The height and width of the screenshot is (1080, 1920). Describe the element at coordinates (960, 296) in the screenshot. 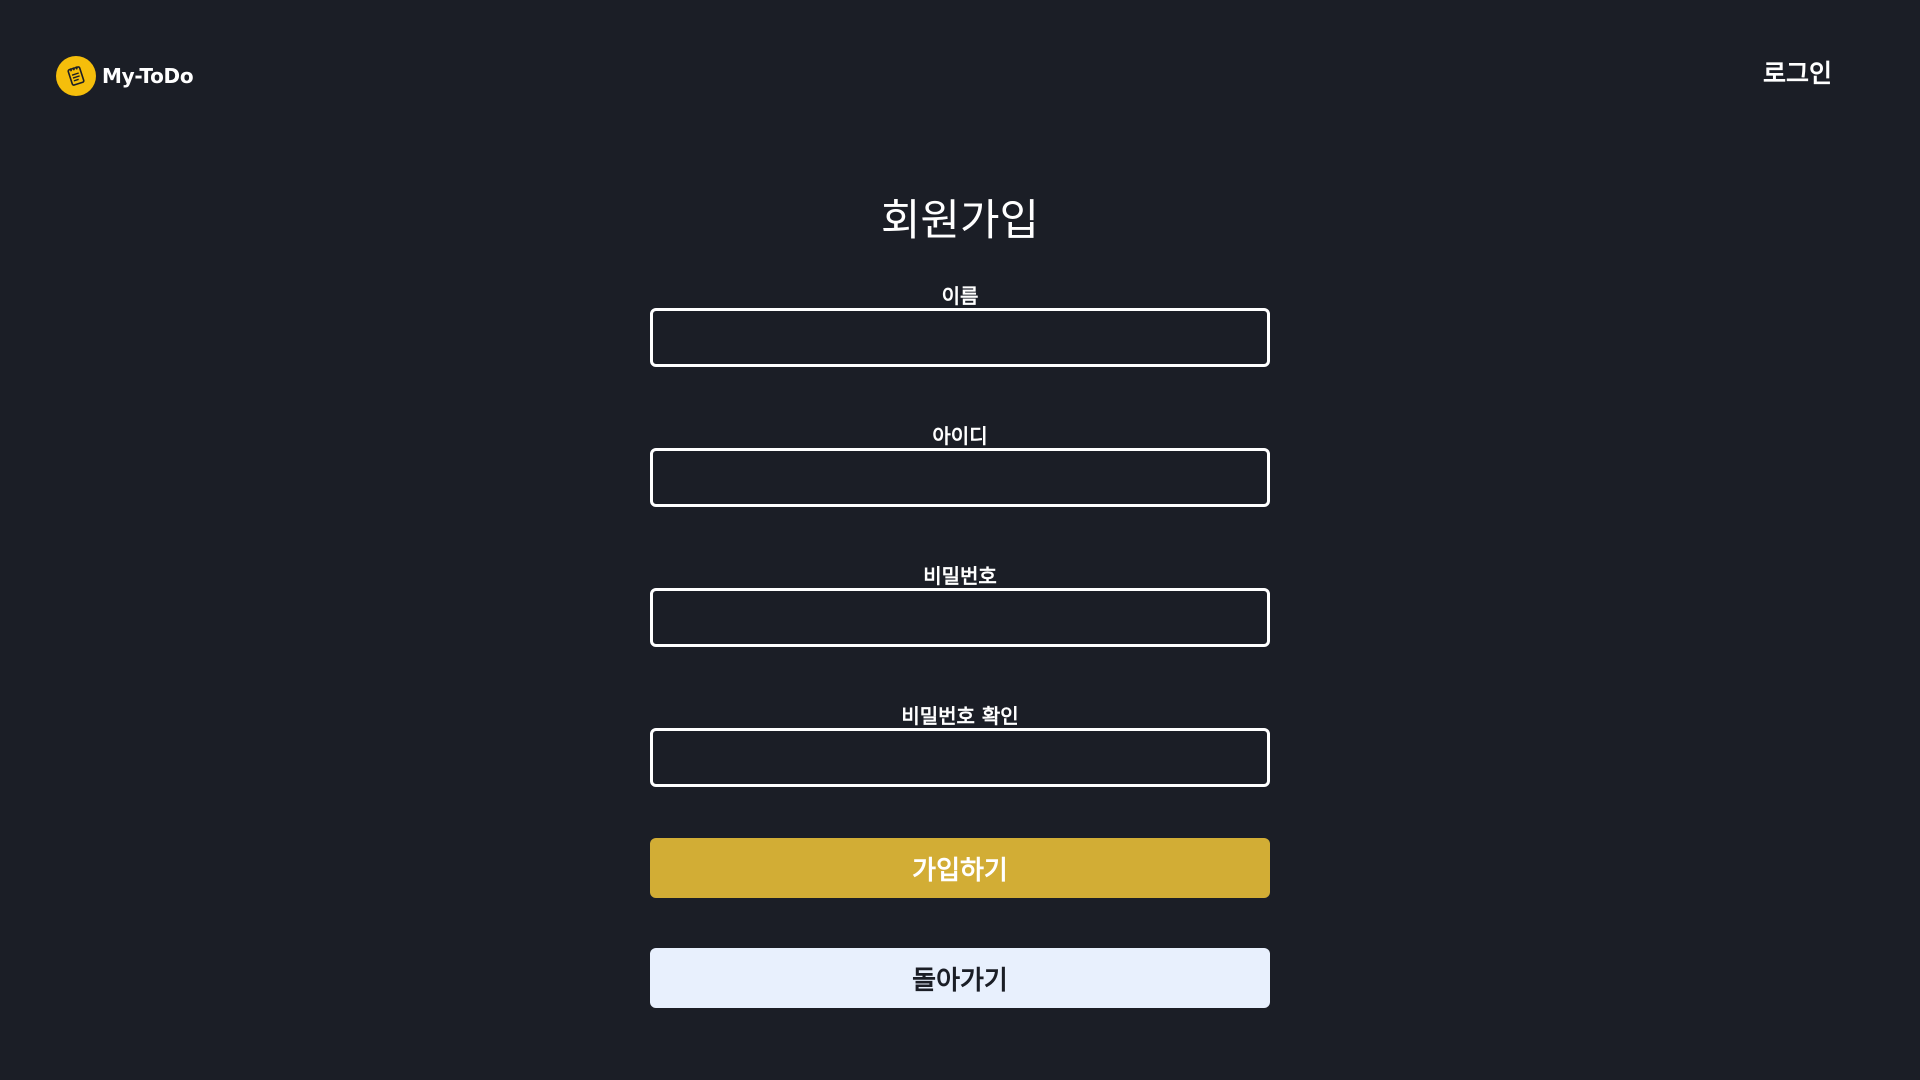

I see `name-label: 이름` at that location.